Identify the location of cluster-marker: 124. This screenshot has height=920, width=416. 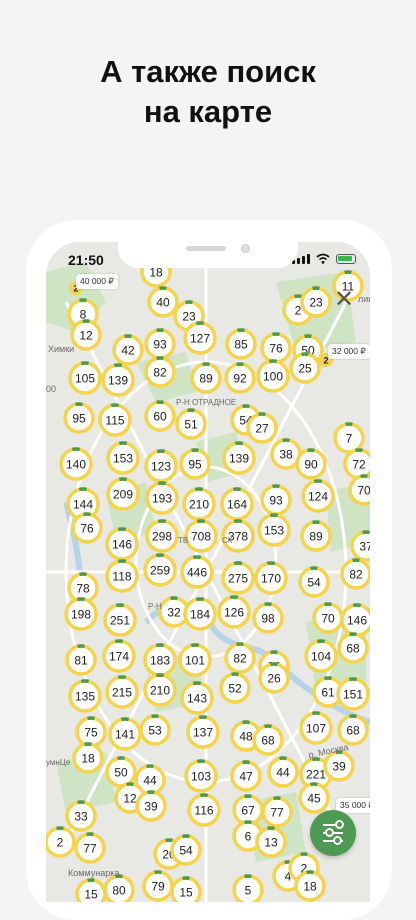
(318, 496).